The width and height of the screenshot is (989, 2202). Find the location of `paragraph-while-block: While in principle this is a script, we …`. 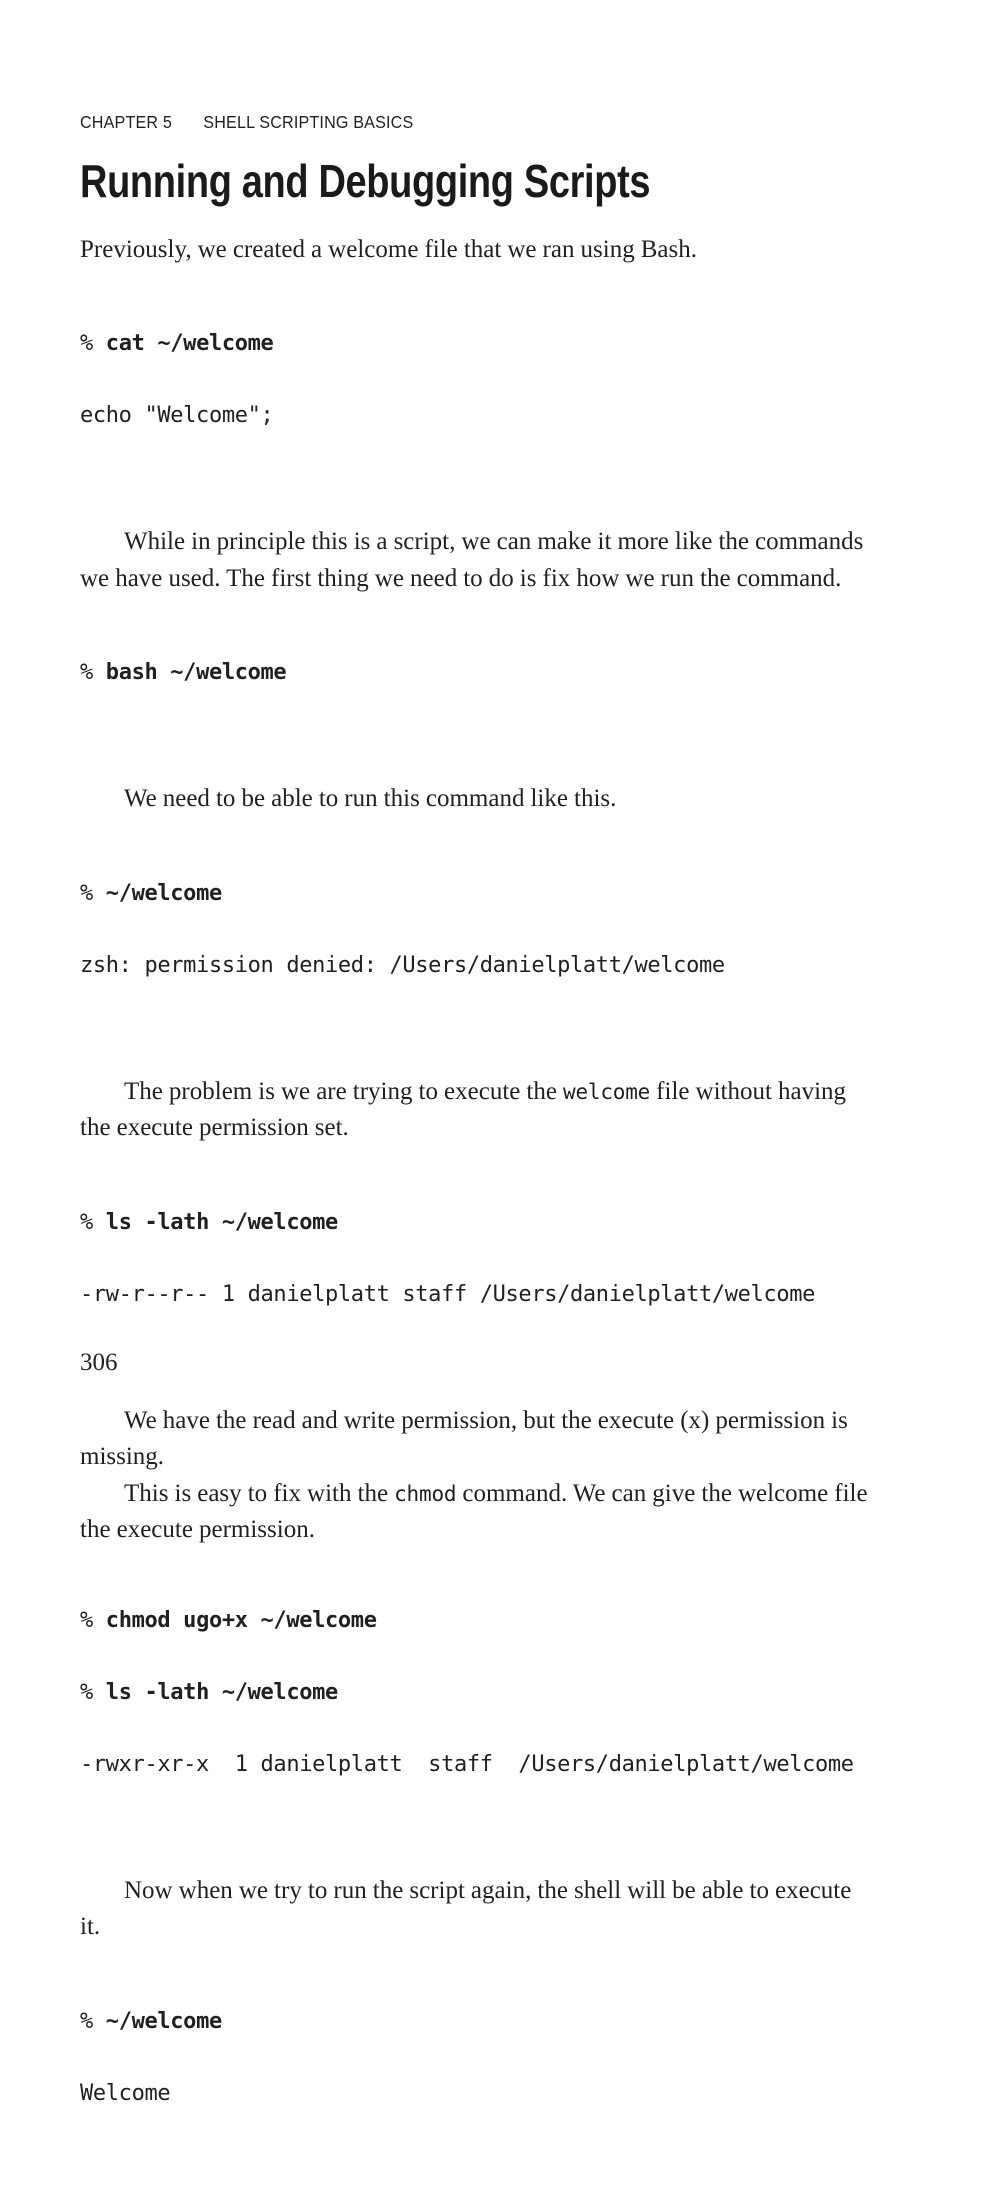

paragraph-while-block: While in principle this is a script, we … is located at coordinates (475, 560).